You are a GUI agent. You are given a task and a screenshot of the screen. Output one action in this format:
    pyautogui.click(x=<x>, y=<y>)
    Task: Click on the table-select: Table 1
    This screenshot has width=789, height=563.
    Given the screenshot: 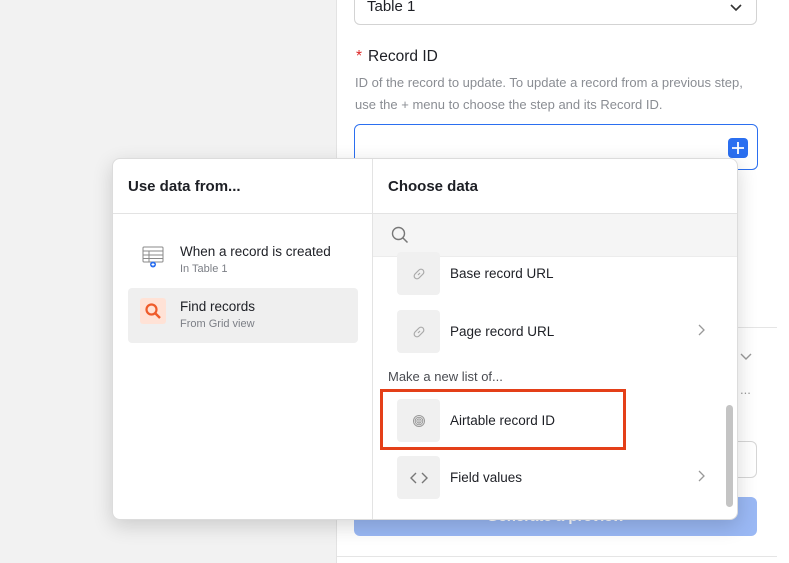 What is the action you would take?
    pyautogui.click(x=555, y=12)
    